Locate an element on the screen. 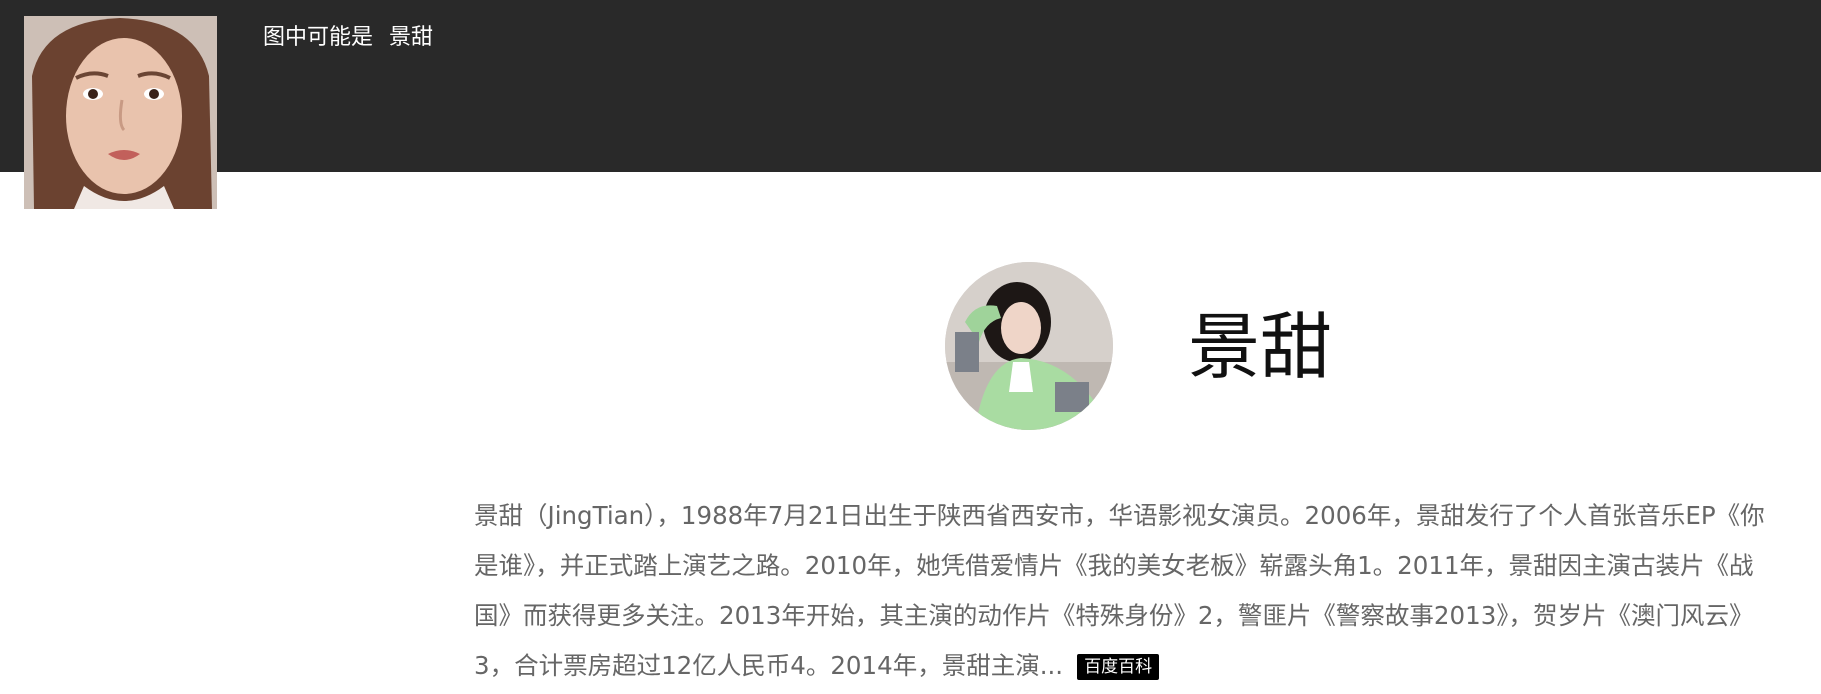 Image resolution: width=1821 pixels, height=694 pixels. recognition-caption: 图中可能是 景甜 is located at coordinates (348, 38).